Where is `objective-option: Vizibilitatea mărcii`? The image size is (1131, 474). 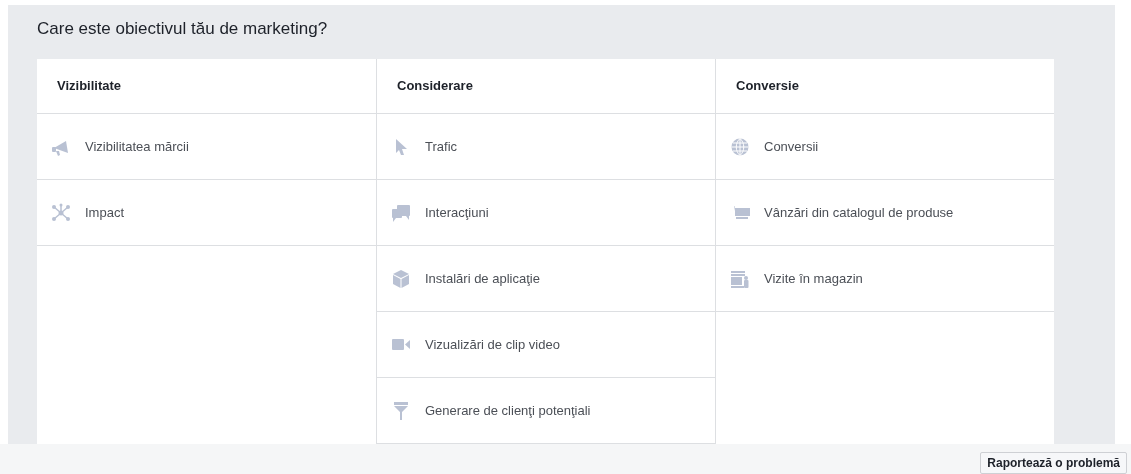 objective-option: Vizibilitatea mărcii is located at coordinates (206, 147).